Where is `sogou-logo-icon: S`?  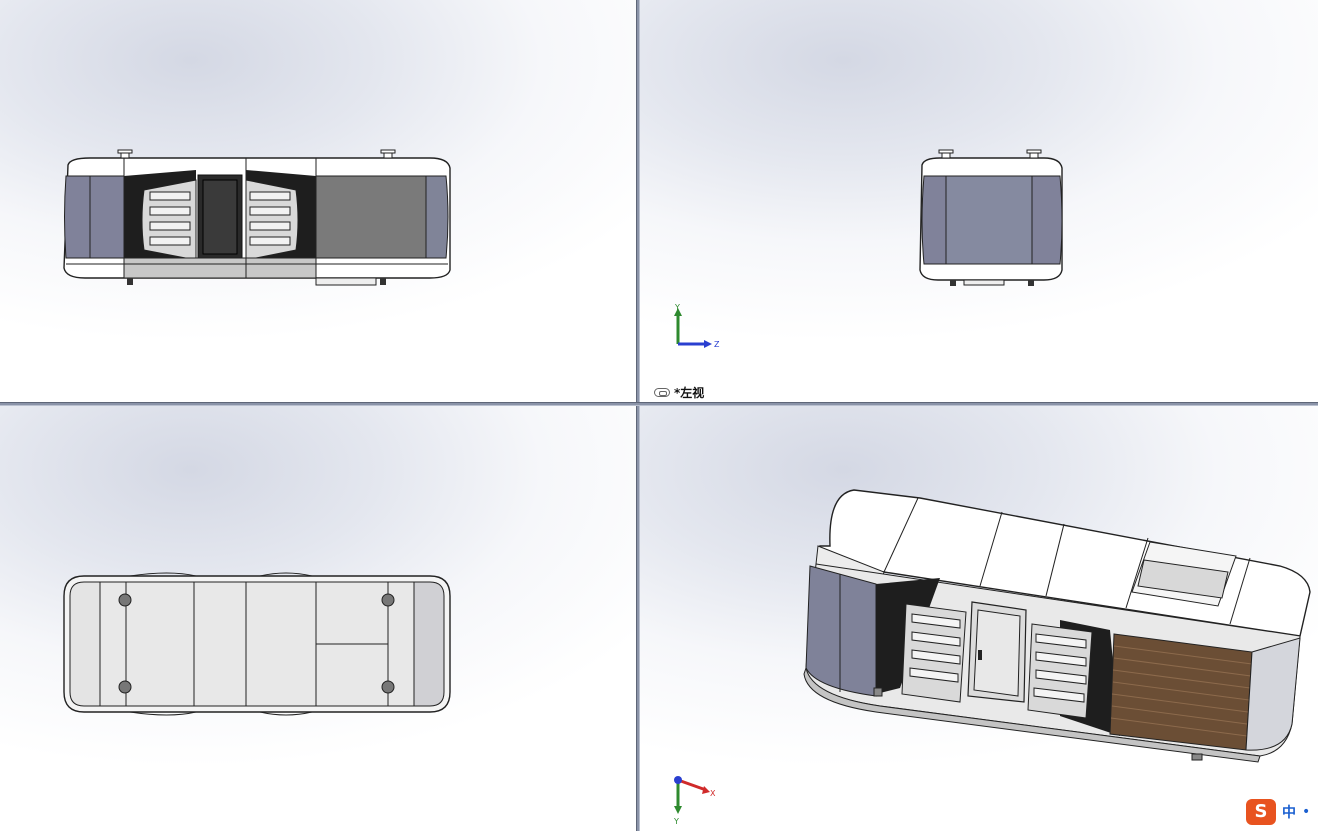
sogou-logo-icon: S is located at coordinates (1261, 812).